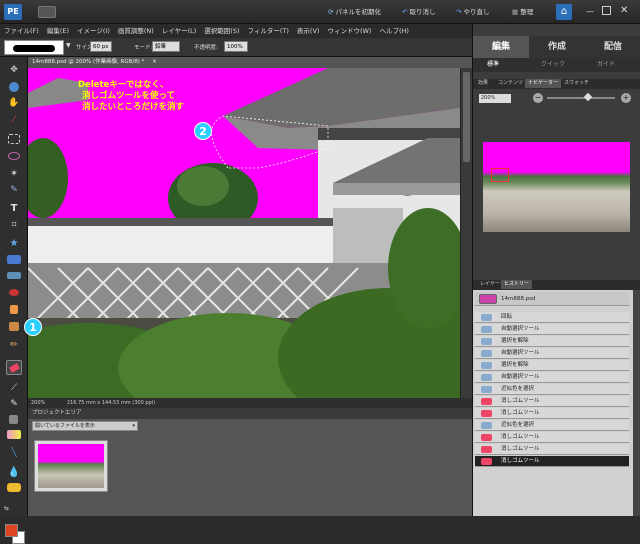  I want to click on tab-share: 配信, so click(612, 47).